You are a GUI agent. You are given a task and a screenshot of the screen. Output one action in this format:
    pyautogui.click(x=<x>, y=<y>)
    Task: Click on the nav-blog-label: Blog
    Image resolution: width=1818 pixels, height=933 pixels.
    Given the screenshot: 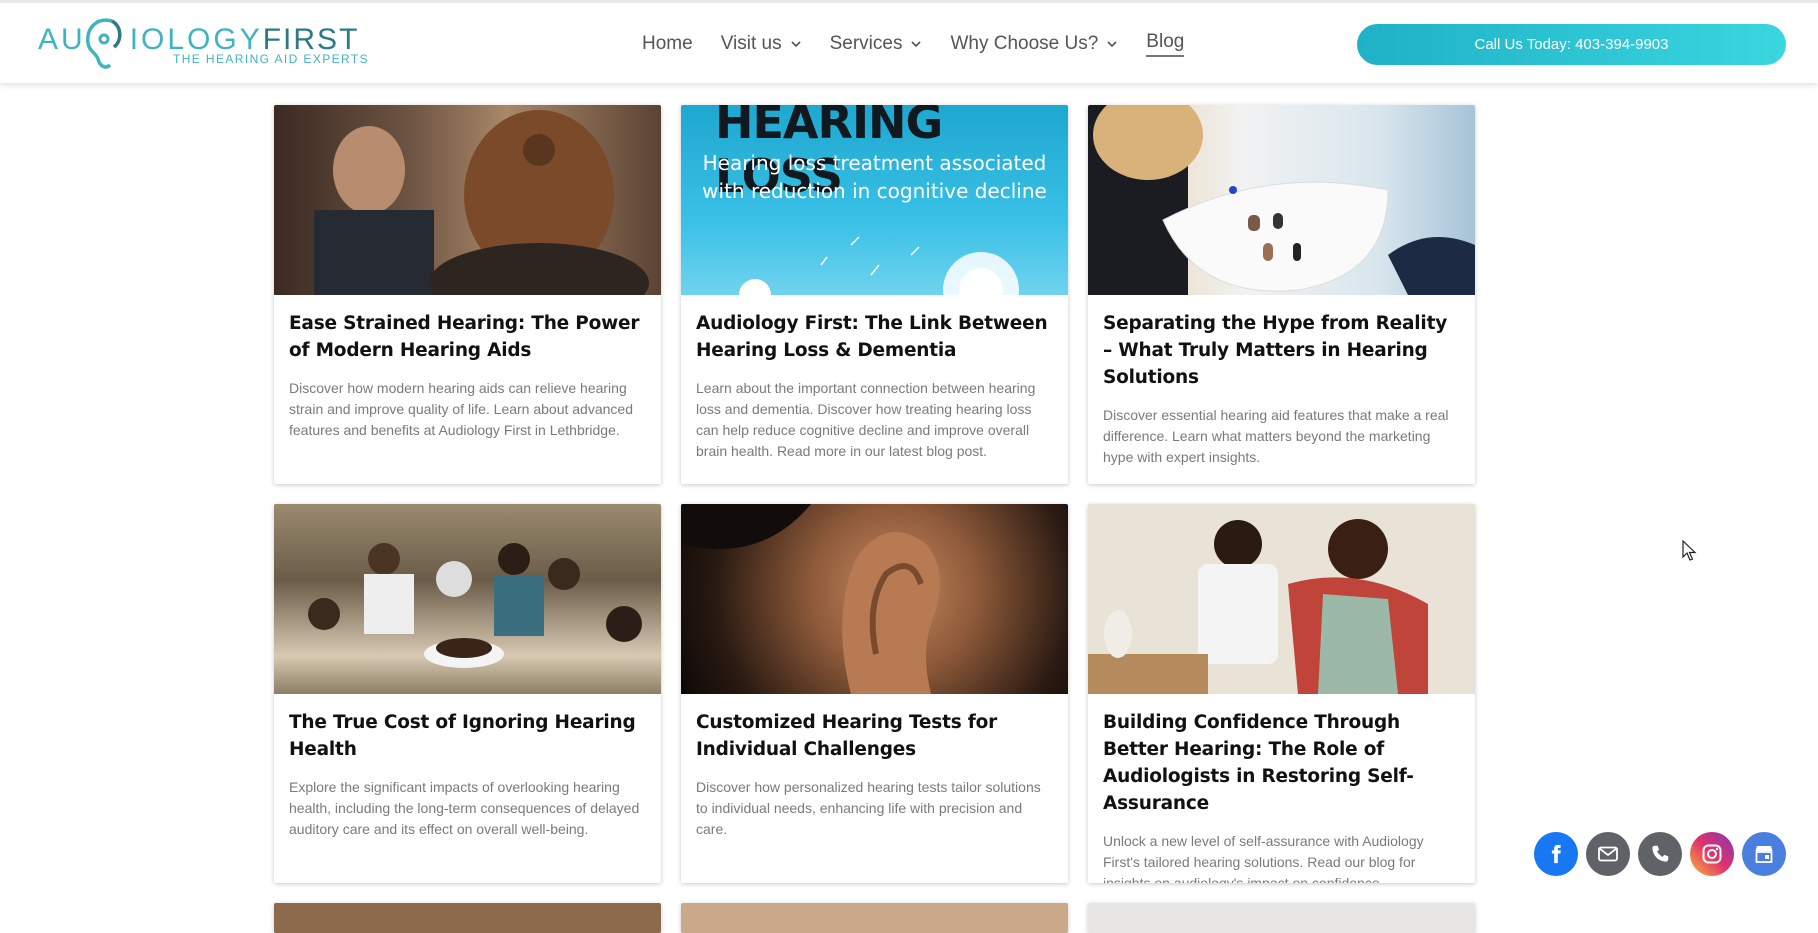 What is the action you would take?
    pyautogui.click(x=1165, y=41)
    